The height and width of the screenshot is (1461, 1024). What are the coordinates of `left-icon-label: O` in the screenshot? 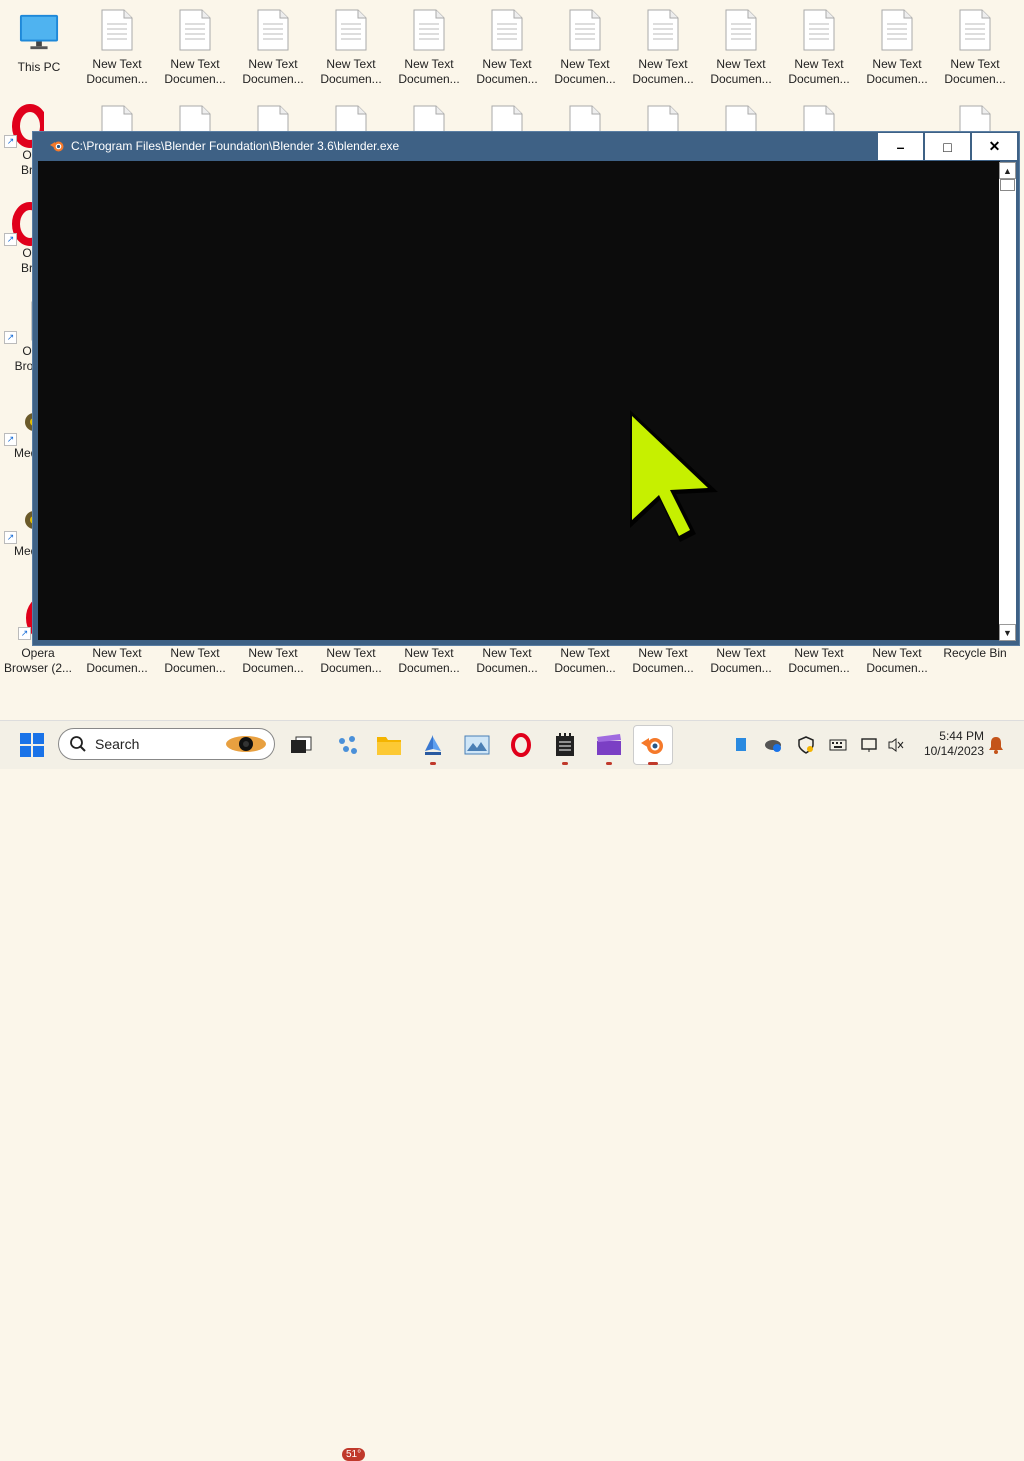 It's located at (27, 253).